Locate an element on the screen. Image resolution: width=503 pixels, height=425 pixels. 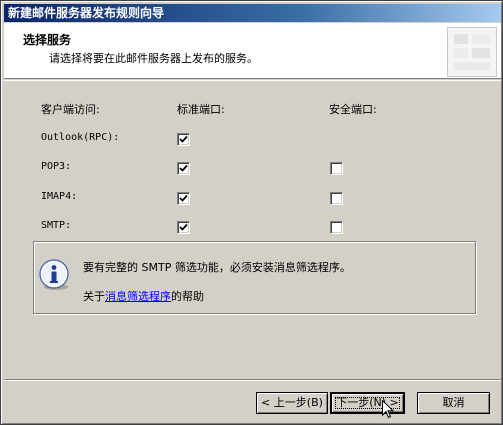
pop3-standard-checkbox is located at coordinates (183, 168).